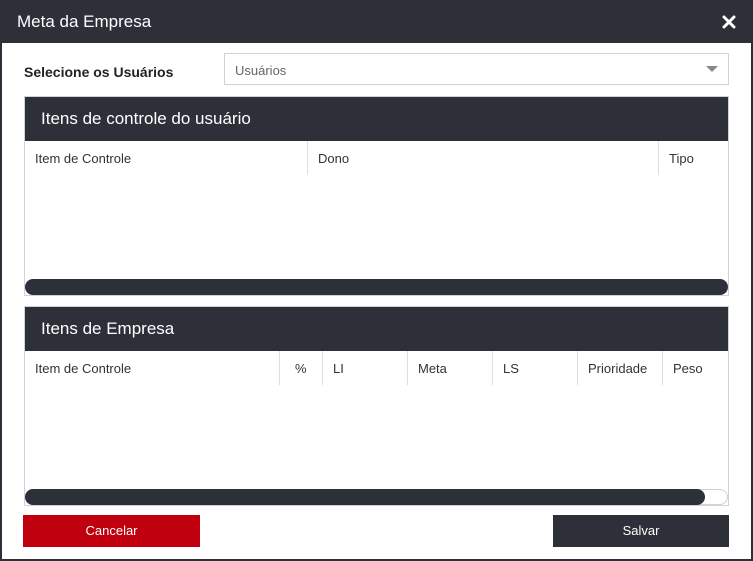 This screenshot has height=561, width=753. Describe the element at coordinates (376, 119) in the screenshot. I see `user-items-header: Itens de controle do usuário` at that location.